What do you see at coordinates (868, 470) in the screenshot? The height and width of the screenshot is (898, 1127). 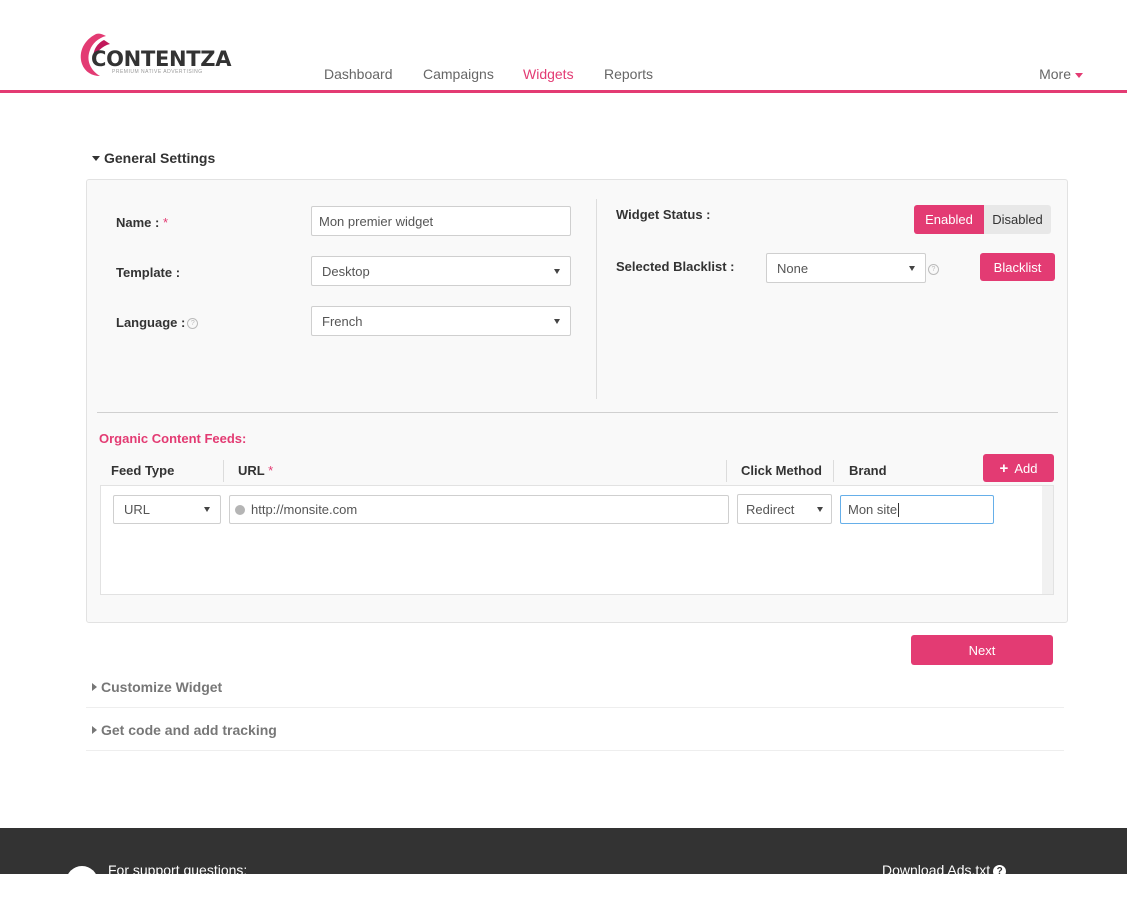 I see `header-brand: Brand` at bounding box center [868, 470].